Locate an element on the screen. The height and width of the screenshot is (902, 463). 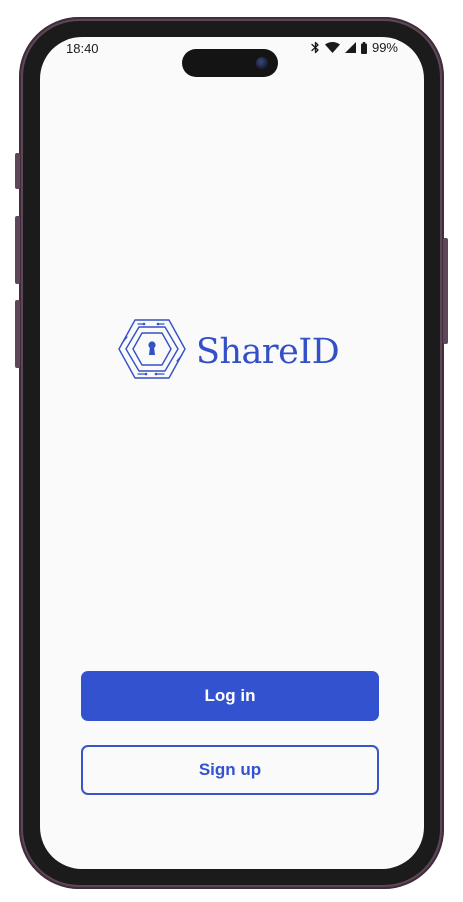
signup-button: Sign up is located at coordinates (230, 770).